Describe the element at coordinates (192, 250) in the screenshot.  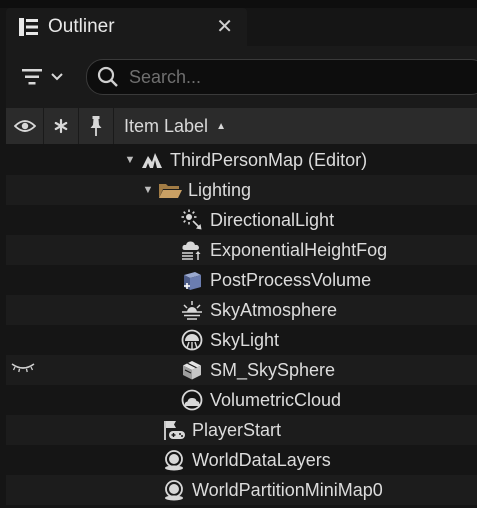
I see `height-fog-icon` at that location.